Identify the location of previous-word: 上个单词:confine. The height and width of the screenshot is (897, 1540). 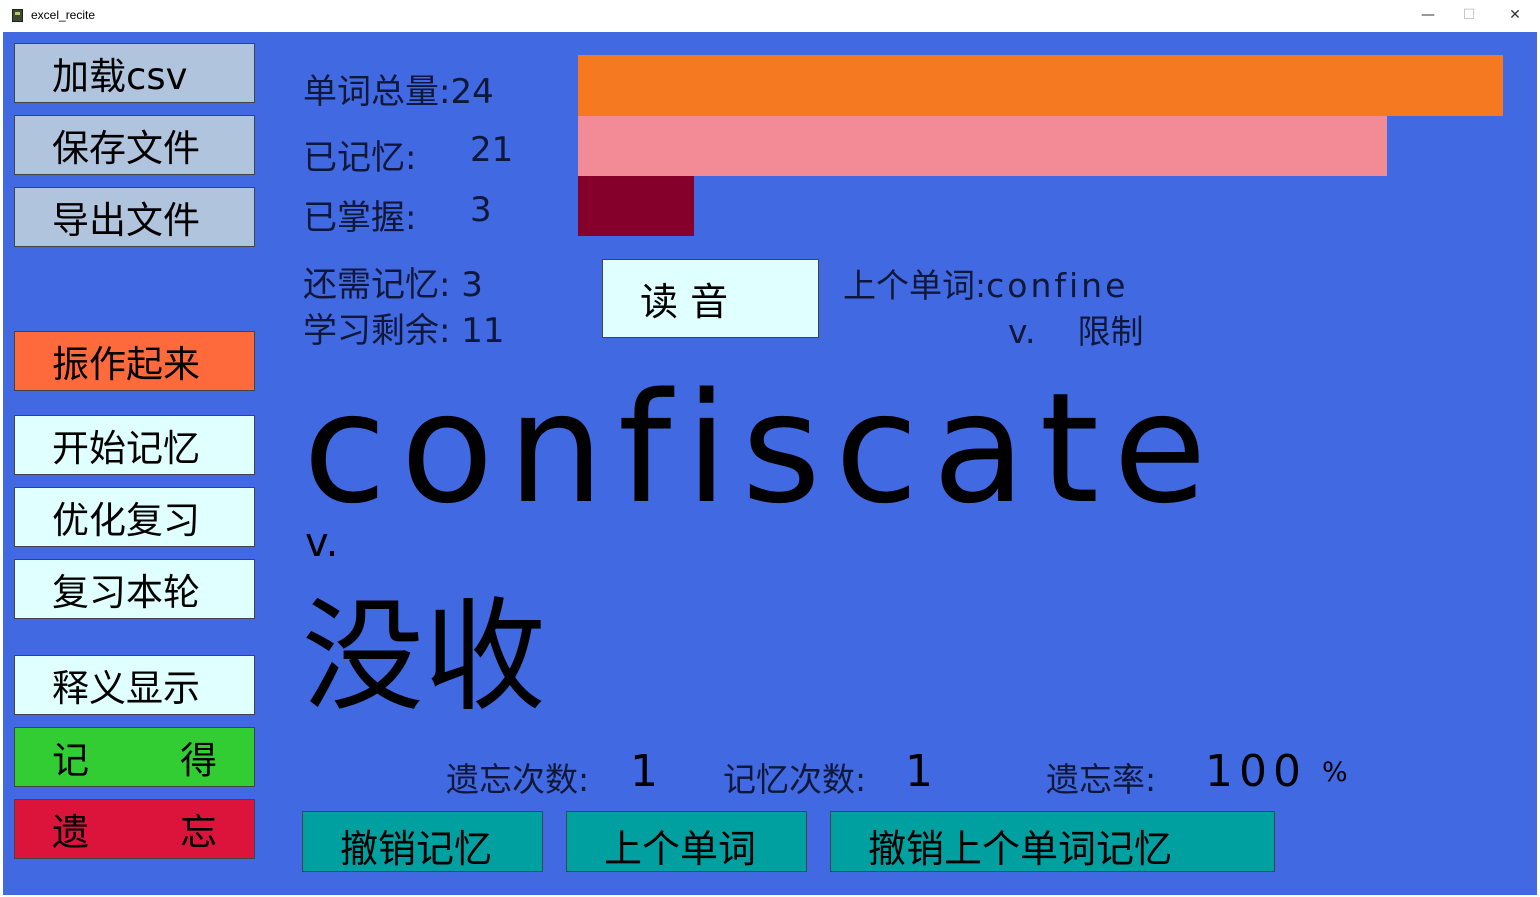
(985, 283).